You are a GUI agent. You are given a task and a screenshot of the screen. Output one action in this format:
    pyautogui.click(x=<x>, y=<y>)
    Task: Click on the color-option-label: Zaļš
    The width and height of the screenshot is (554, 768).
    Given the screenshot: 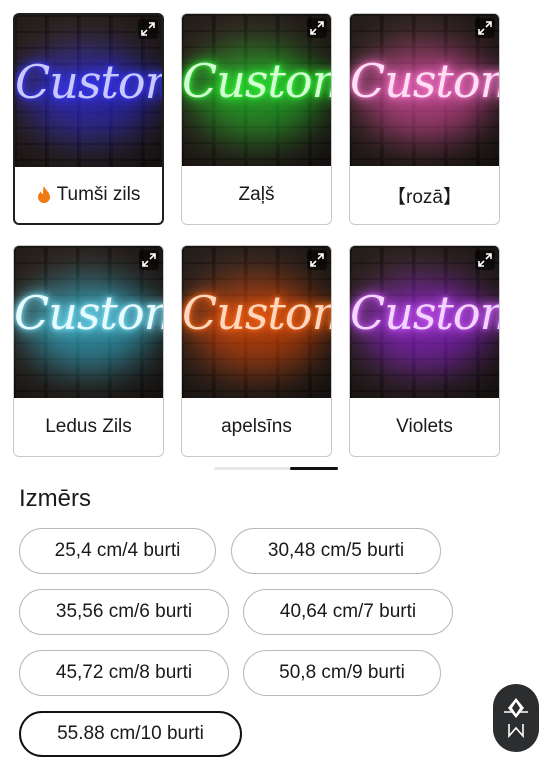 What is the action you would take?
    pyautogui.click(x=256, y=194)
    